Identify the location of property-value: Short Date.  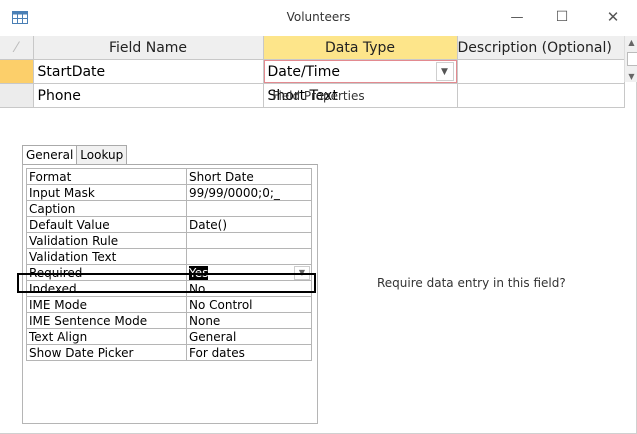
(249, 176).